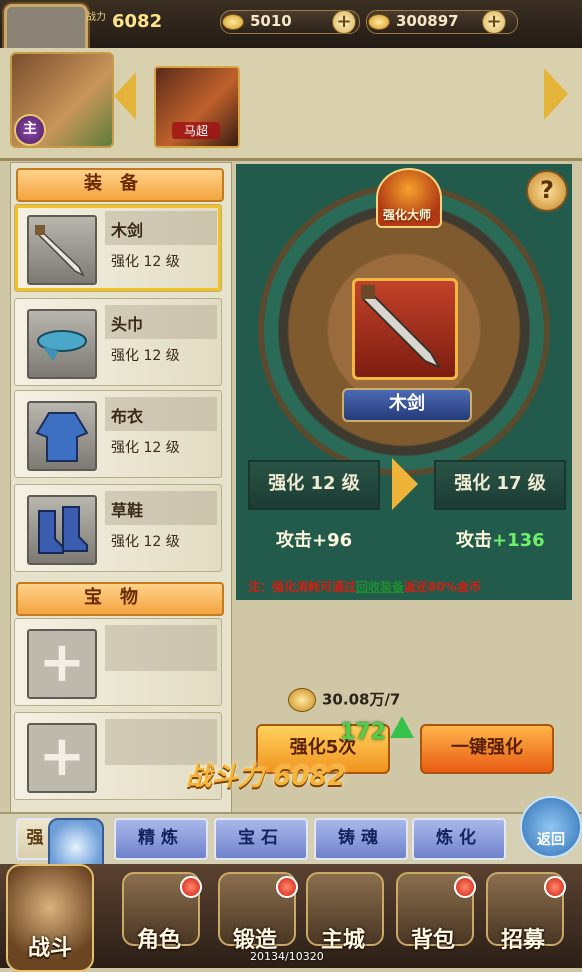  I want to click on attack-value: +136, so click(518, 540).